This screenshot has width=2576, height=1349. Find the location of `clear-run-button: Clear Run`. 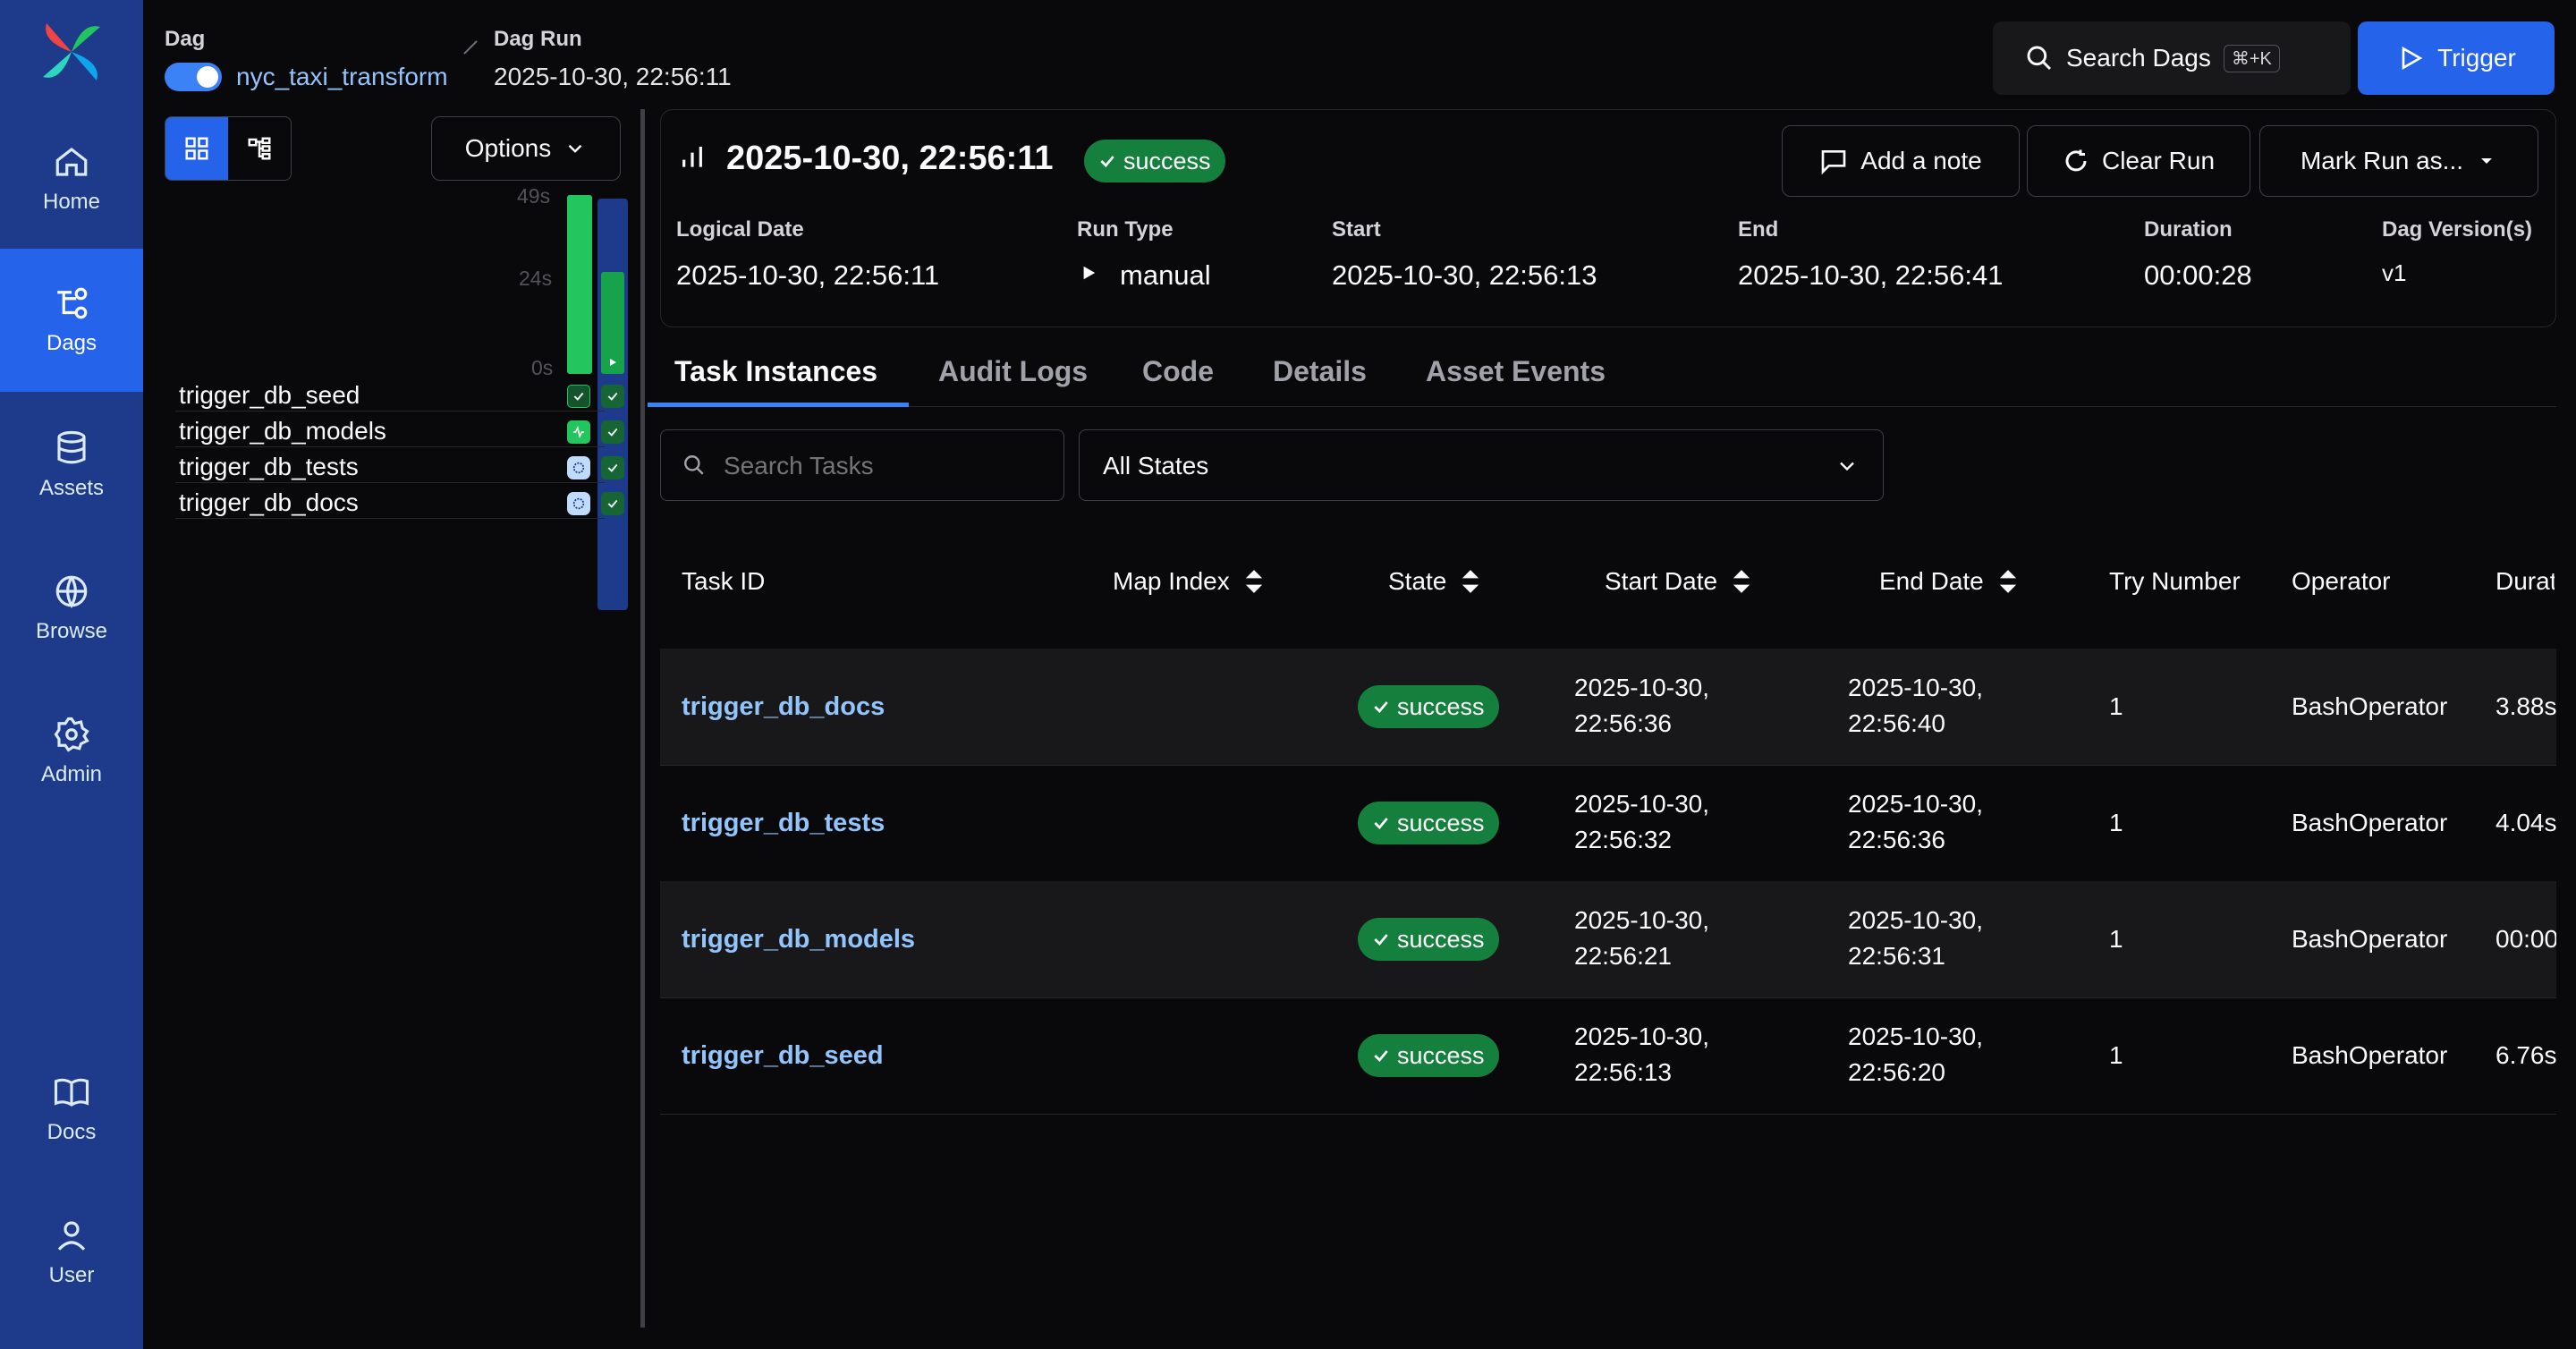

clear-run-button: Clear Run is located at coordinates (2138, 161).